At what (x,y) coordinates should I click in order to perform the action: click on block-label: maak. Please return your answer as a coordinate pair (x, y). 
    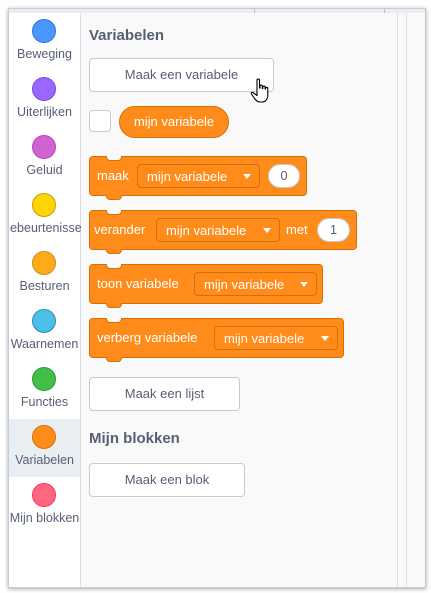
    Looking at the image, I should click on (113, 175).